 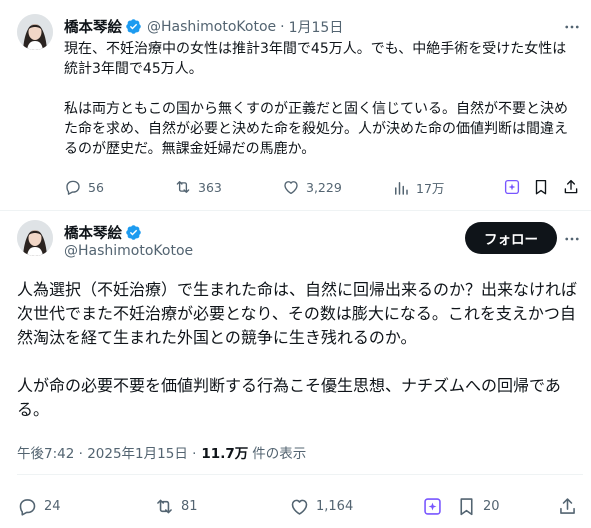 What do you see at coordinates (96, 187) in the screenshot?
I see `reply-count: 56` at bounding box center [96, 187].